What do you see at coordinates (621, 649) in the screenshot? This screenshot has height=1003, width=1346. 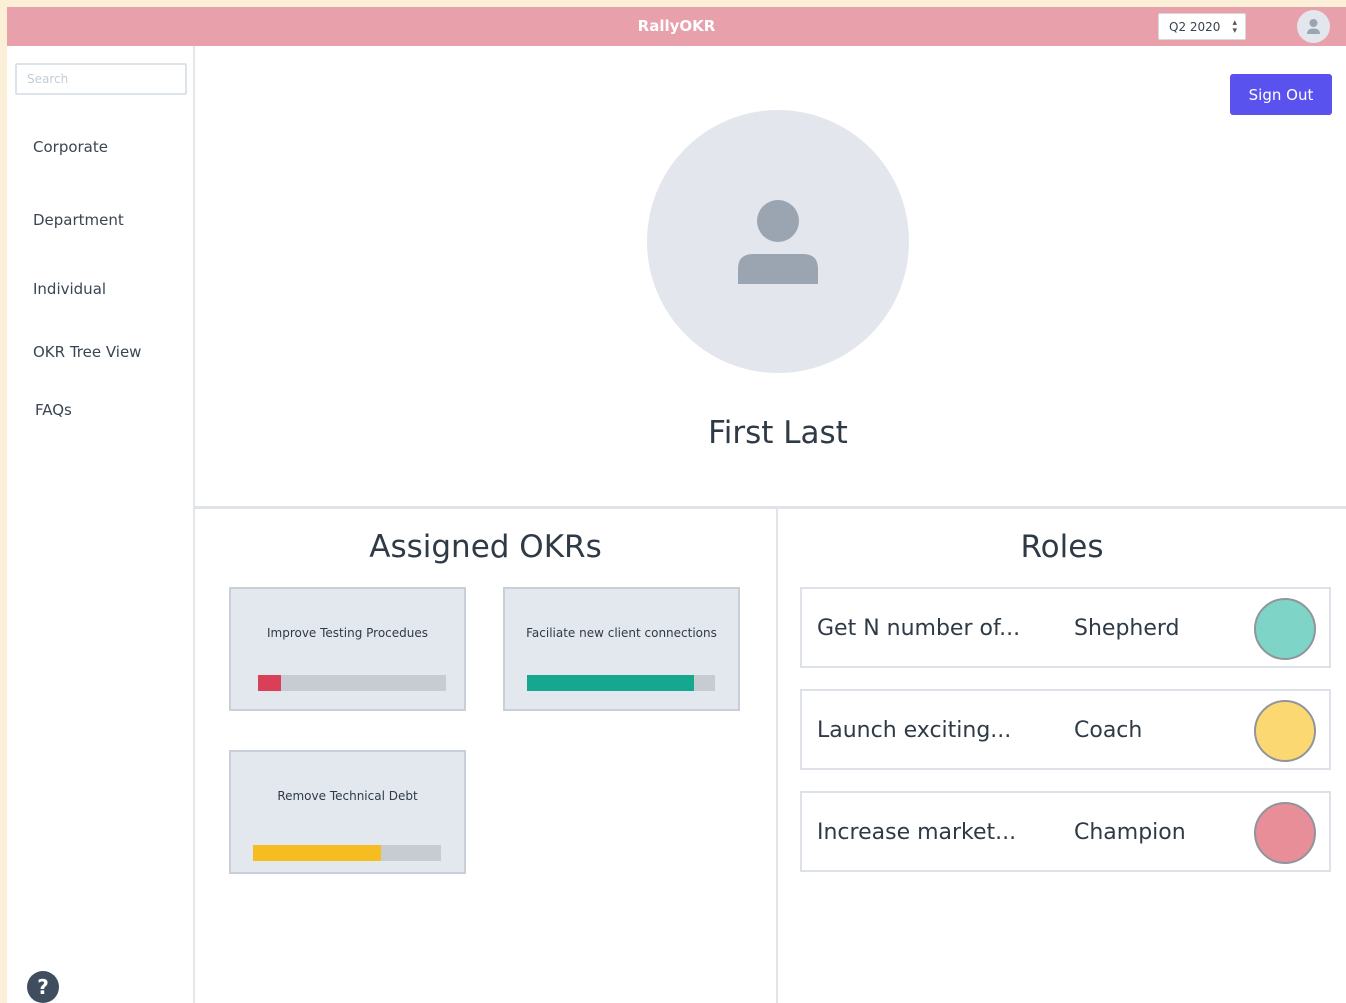 I see `okr-card: Faciliate new client connections` at bounding box center [621, 649].